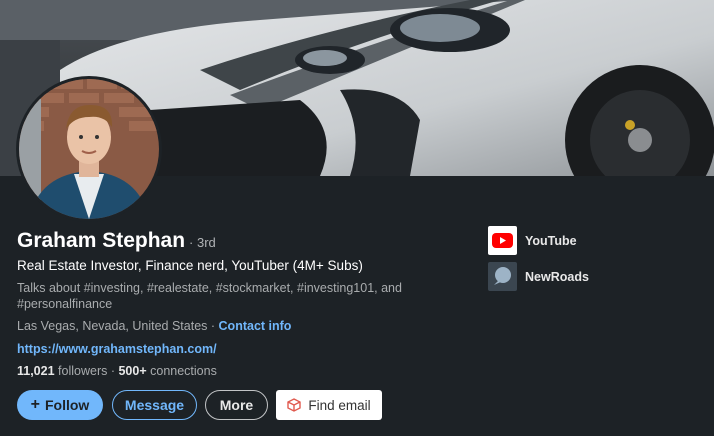 The image size is (714, 436). What do you see at coordinates (557, 276) in the screenshot?
I see `newroads-label: NewRoads` at bounding box center [557, 276].